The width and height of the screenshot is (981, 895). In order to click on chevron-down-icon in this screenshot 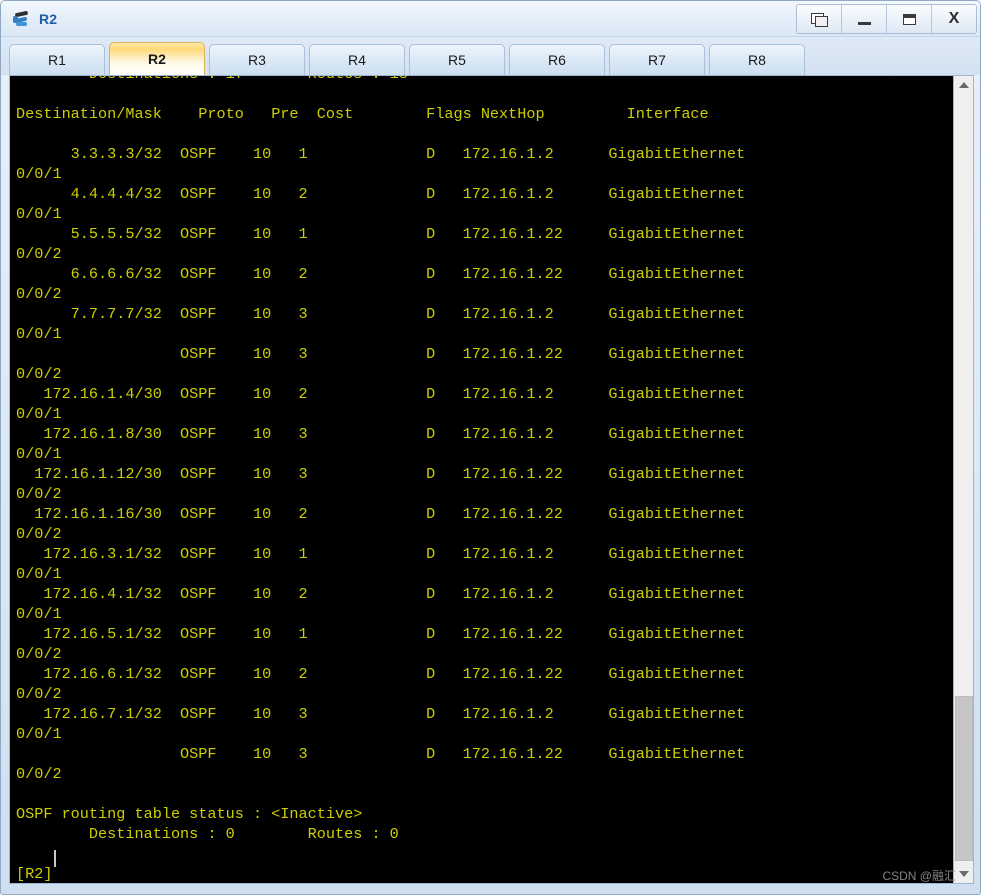, I will do `click(964, 874)`.